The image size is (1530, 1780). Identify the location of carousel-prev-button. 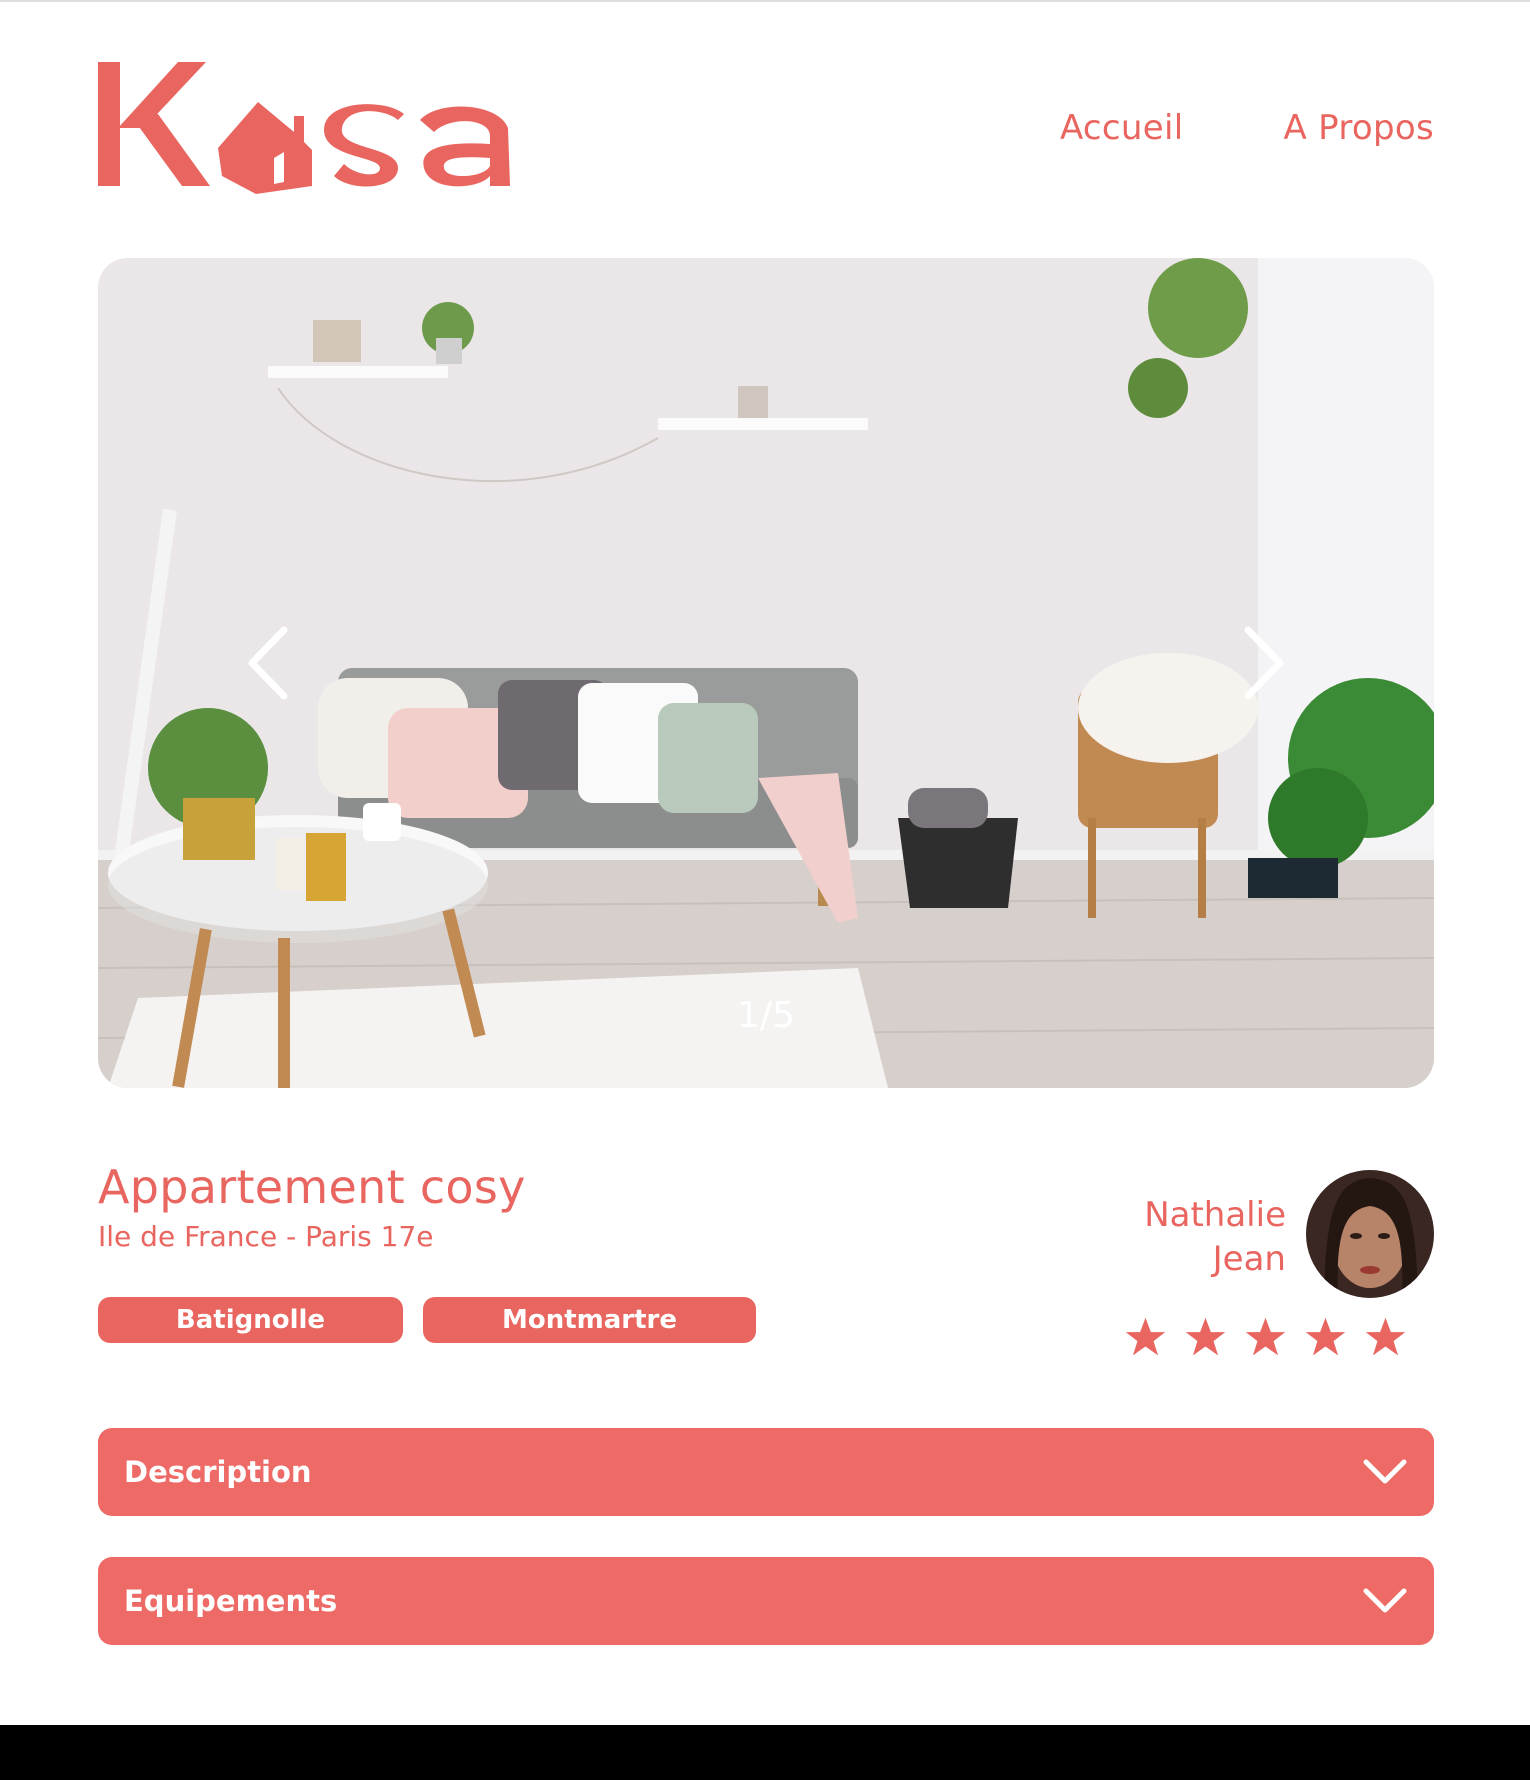
(268, 663).